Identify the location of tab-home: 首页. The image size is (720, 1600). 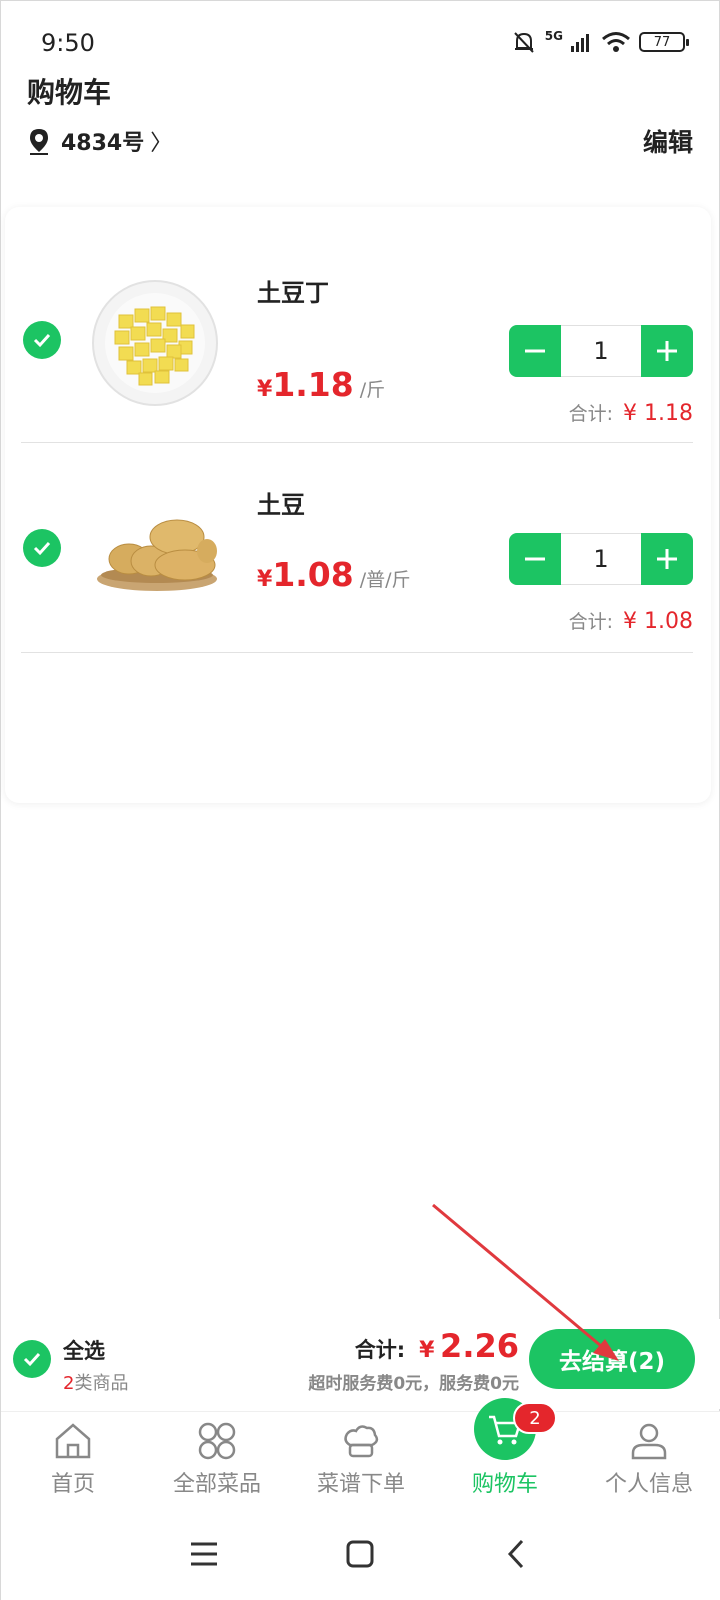
(73, 1460).